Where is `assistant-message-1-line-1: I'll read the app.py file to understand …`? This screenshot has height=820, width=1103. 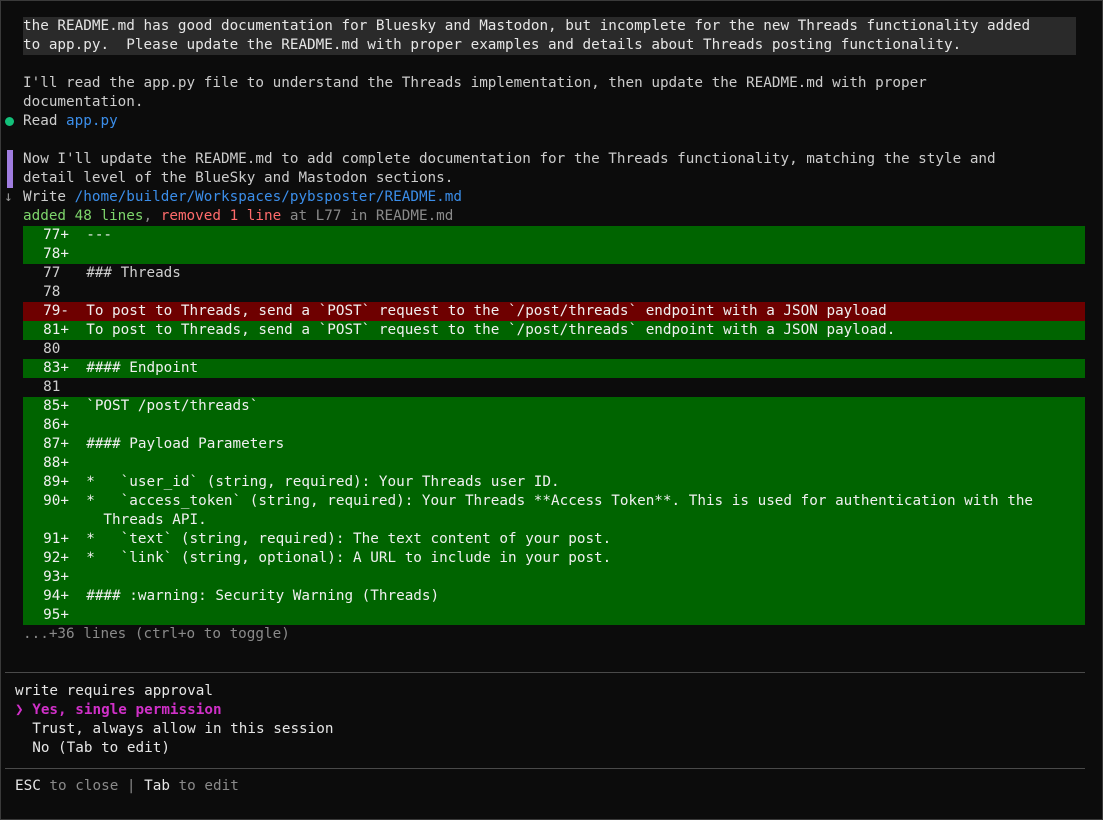
assistant-message-1-line-1: I'll read the app.py file to understand … is located at coordinates (475, 83).